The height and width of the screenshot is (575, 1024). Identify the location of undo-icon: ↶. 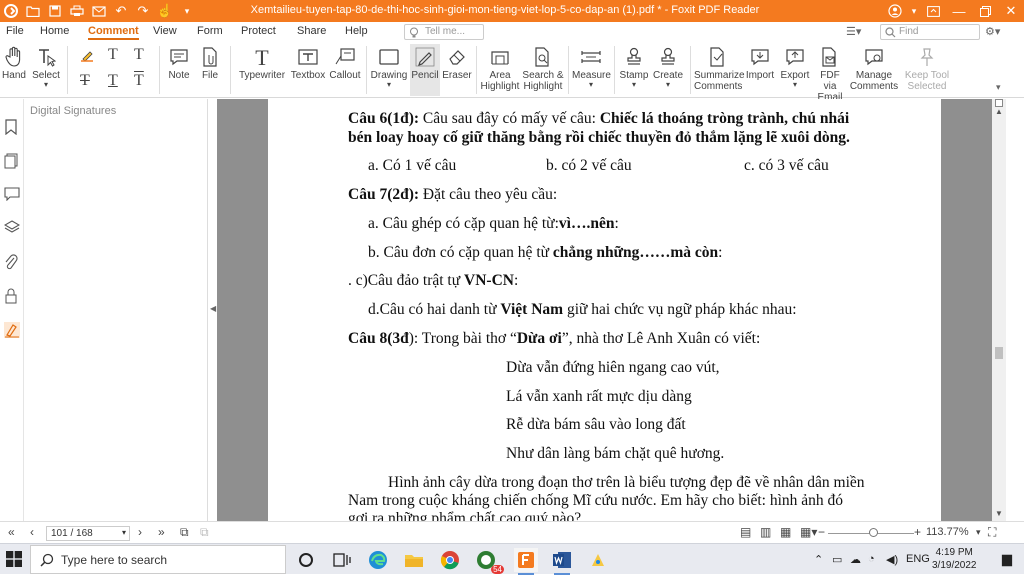
(121, 11).